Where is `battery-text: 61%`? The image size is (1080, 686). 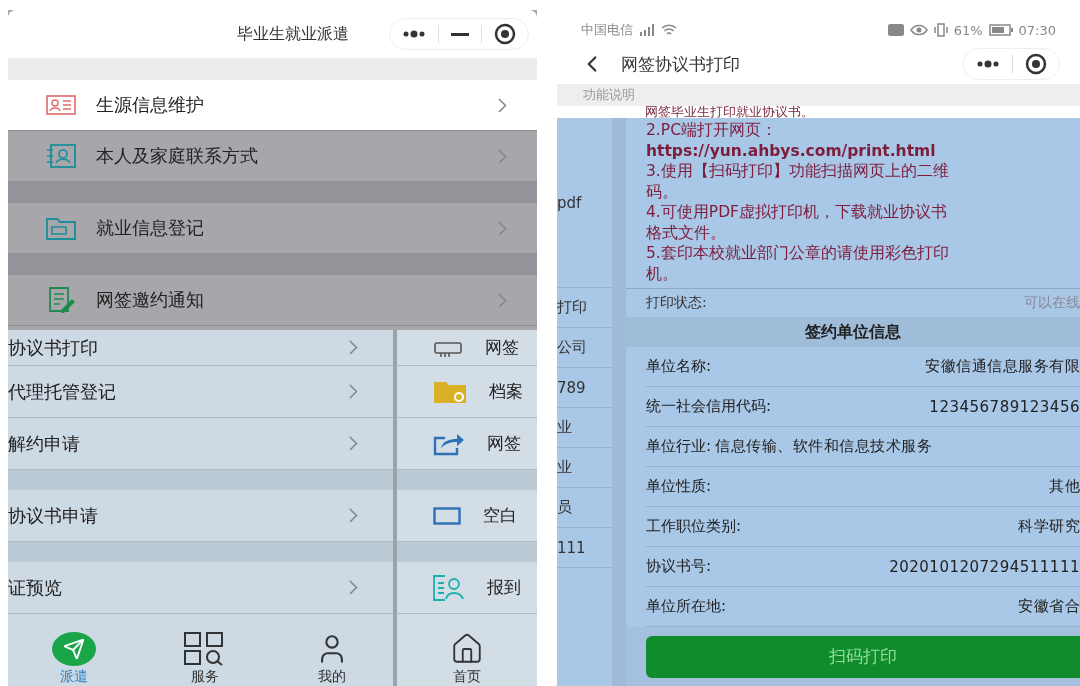
battery-text: 61% is located at coordinates (968, 30).